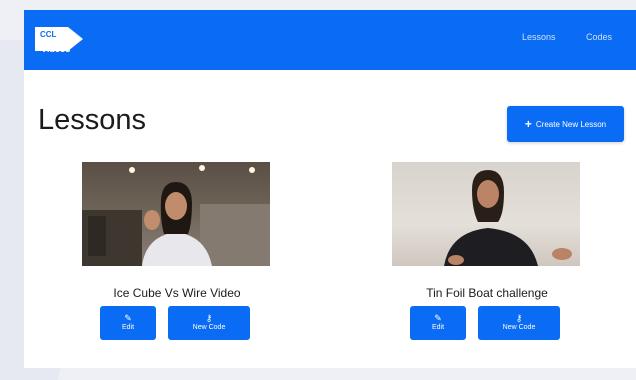 The width and height of the screenshot is (636, 380). I want to click on logo-text-ccl: CCL, so click(48, 34).